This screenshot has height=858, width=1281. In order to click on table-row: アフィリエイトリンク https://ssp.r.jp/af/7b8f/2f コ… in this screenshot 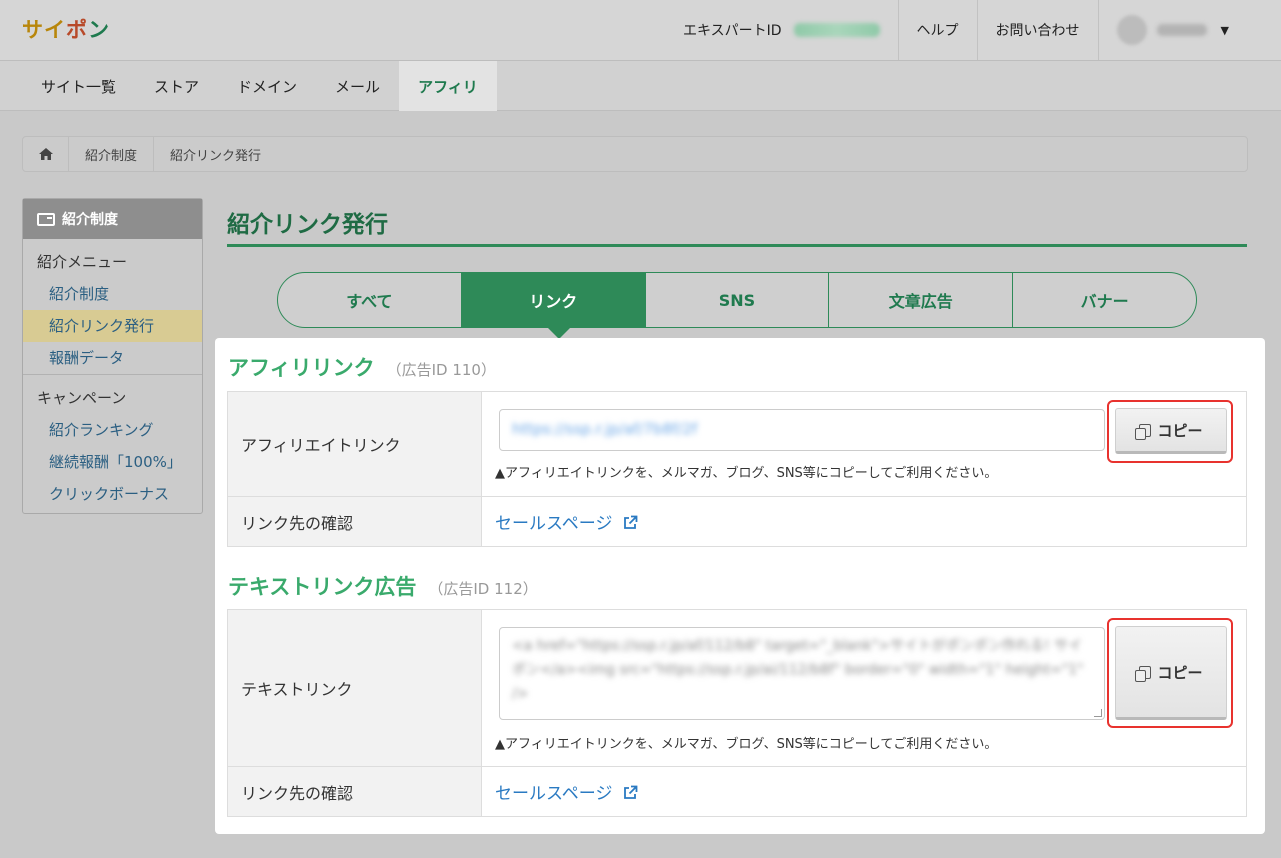, I will do `click(737, 444)`.